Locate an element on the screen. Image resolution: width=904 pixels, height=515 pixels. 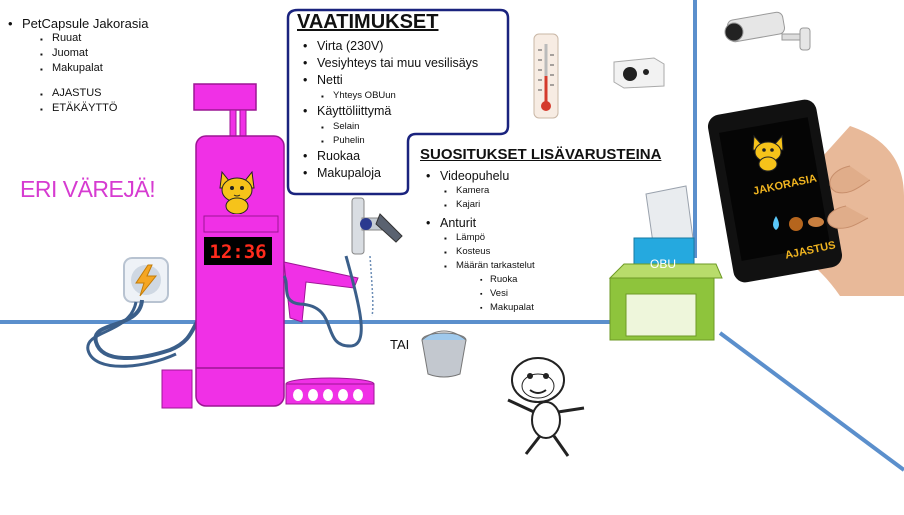
bucket-icon is located at coordinates (444, 354).